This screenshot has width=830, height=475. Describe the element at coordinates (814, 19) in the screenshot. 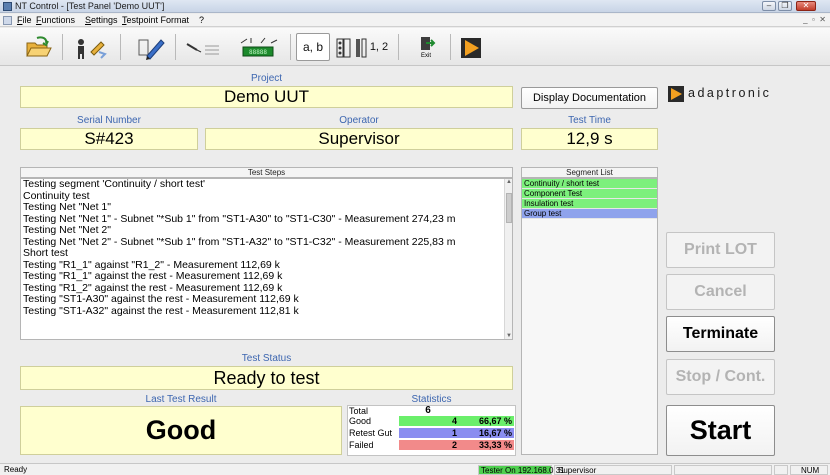

I see `mdi-window-controls: _ ▫ ✕` at that location.